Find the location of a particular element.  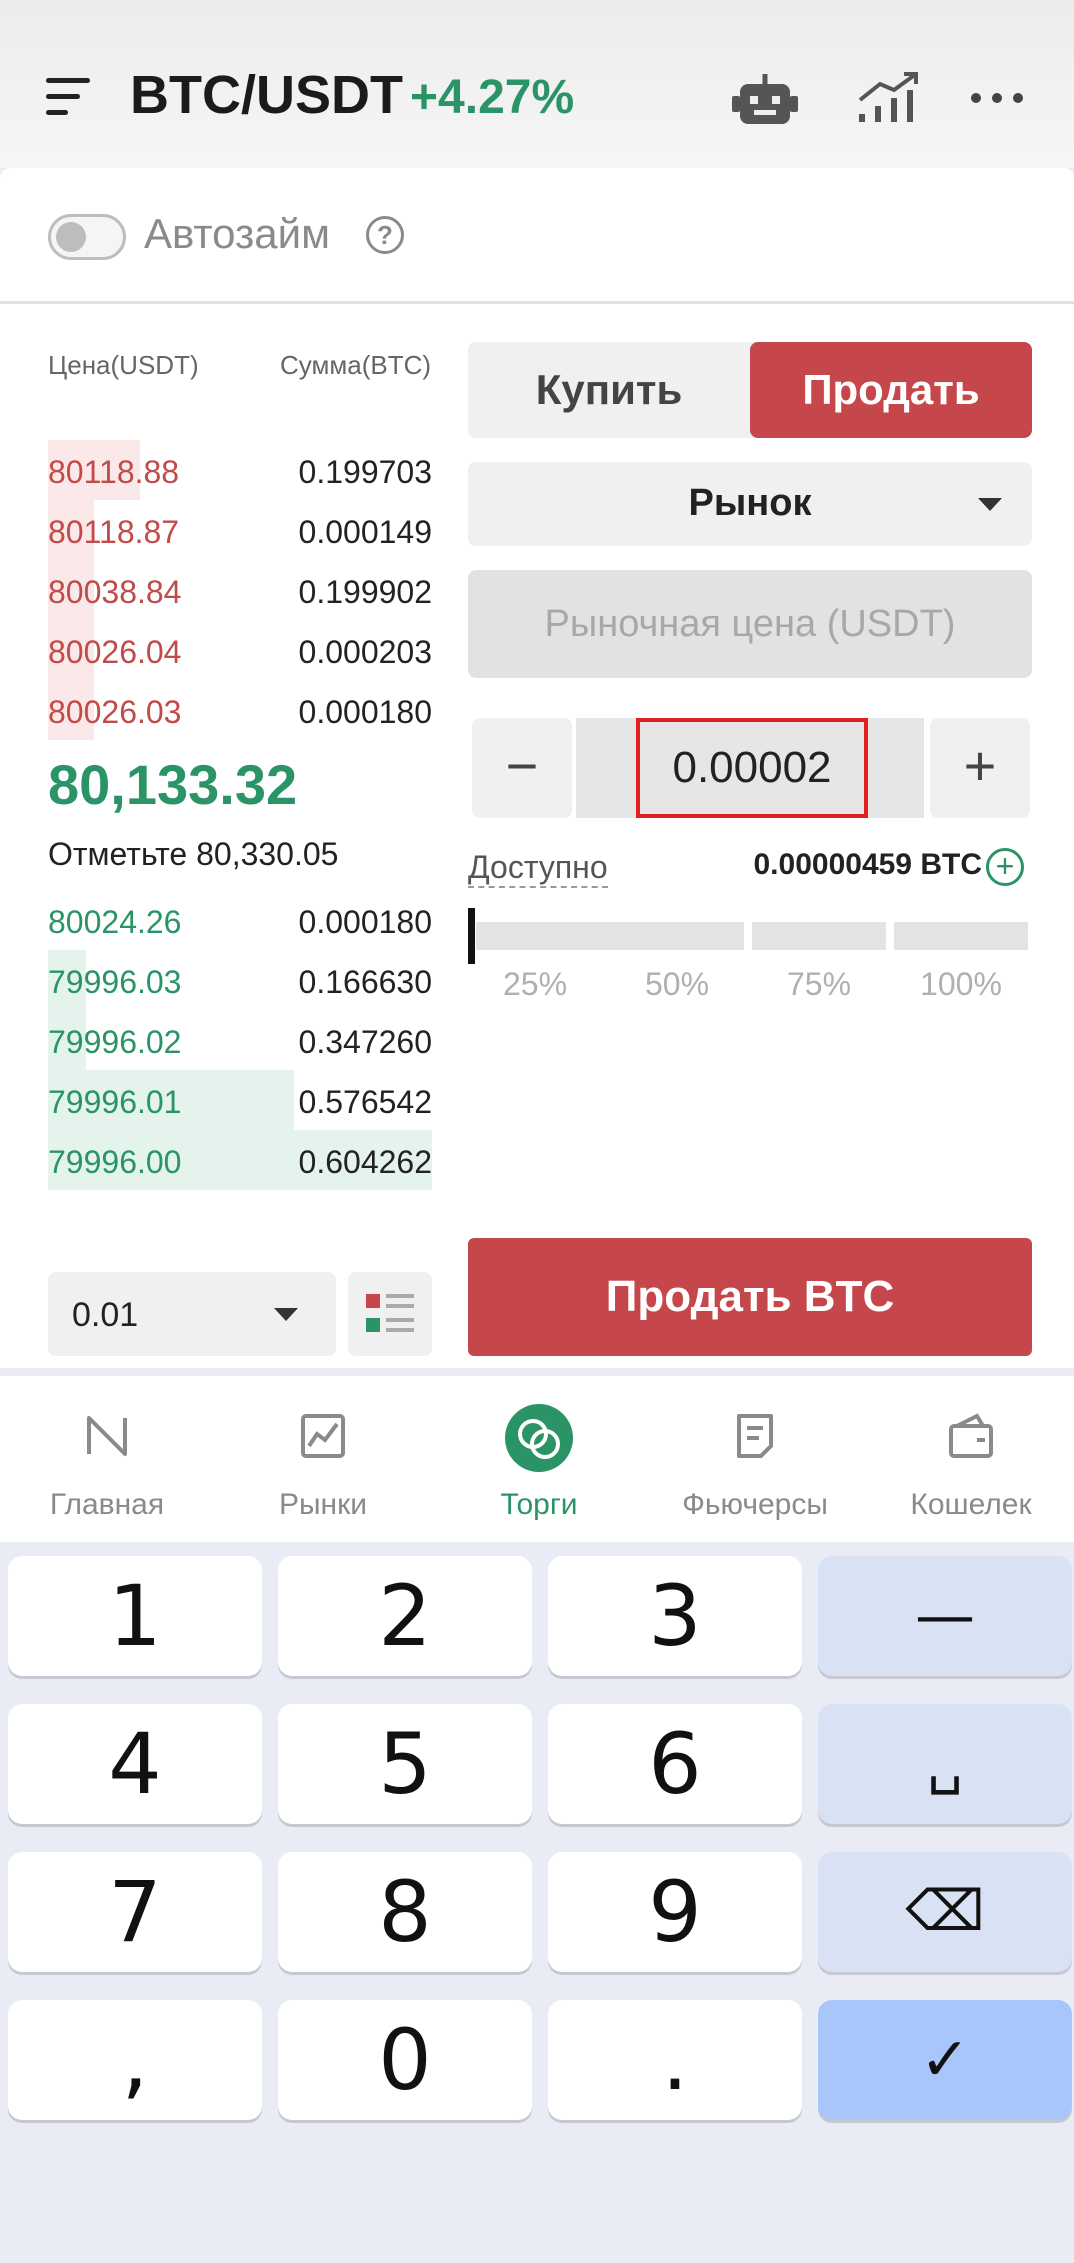

percent-75: 75% is located at coordinates (819, 984).